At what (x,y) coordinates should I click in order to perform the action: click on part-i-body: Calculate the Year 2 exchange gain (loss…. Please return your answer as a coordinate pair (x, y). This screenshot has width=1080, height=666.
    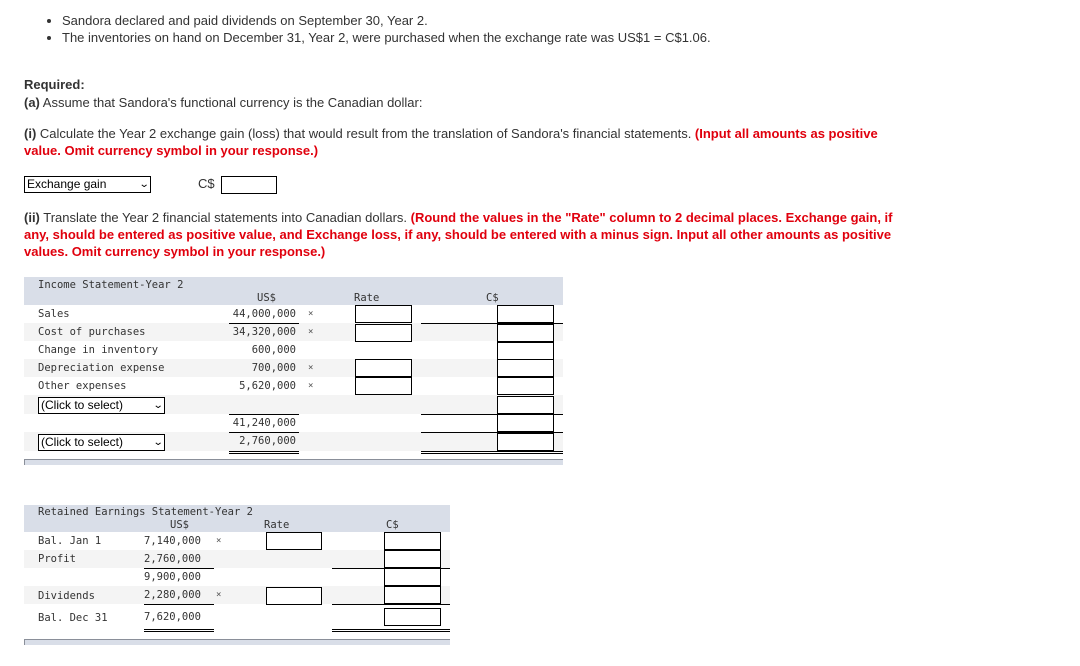
    Looking at the image, I should click on (365, 133).